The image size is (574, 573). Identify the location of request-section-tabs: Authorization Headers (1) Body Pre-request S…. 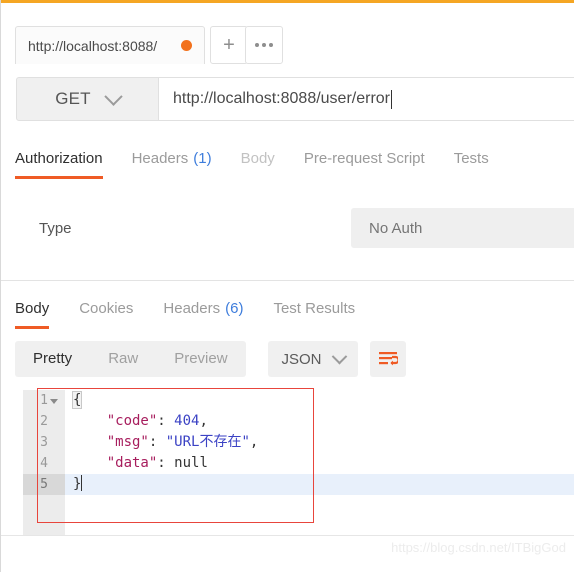
(287, 159).